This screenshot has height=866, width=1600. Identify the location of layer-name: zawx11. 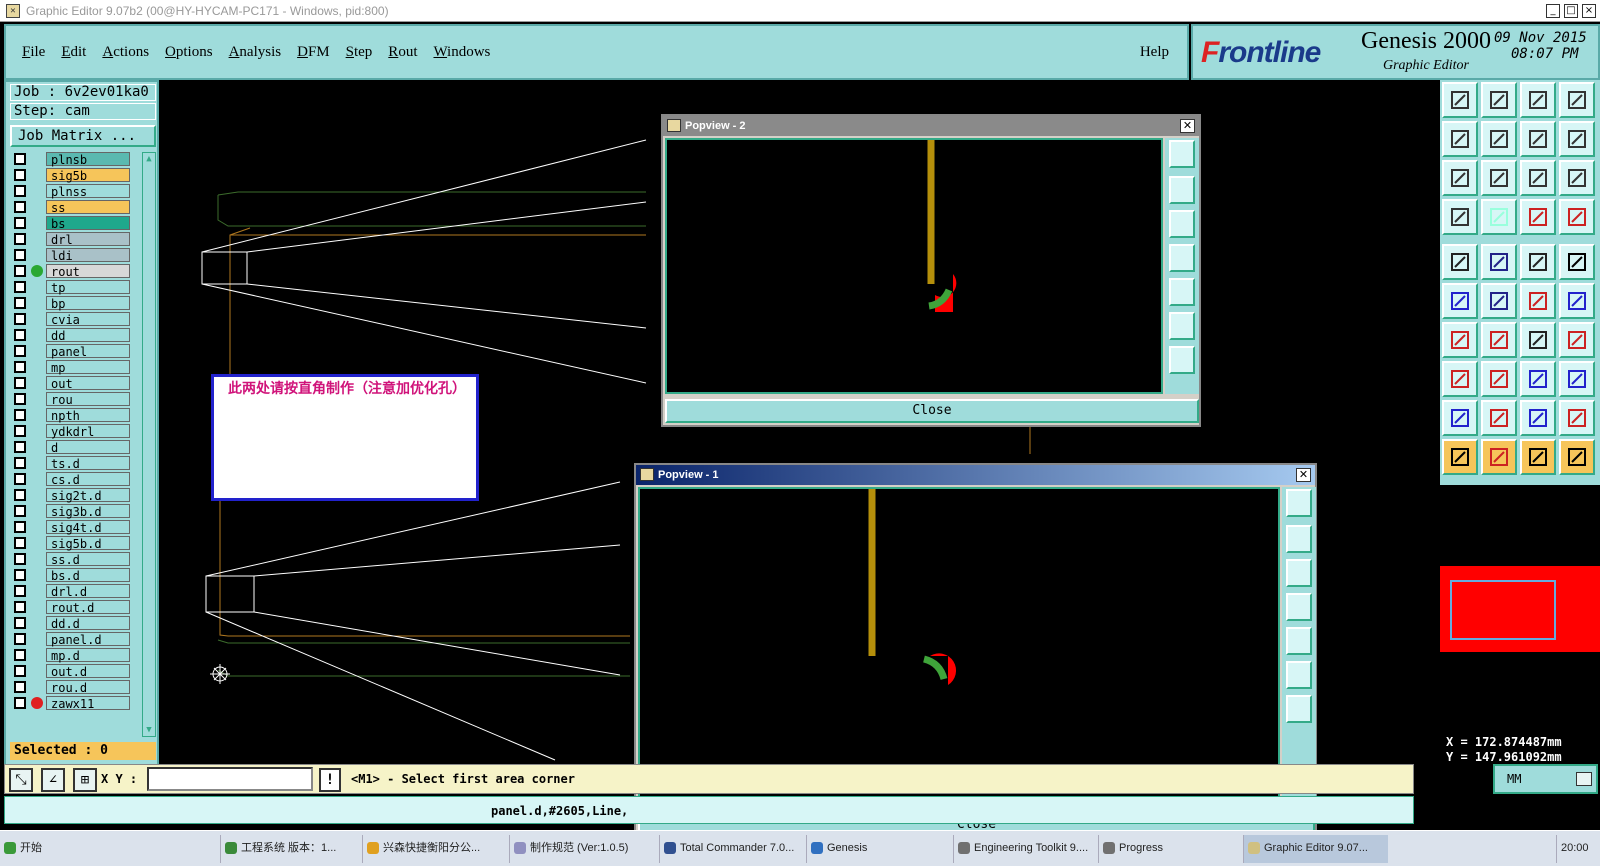
(88, 703).